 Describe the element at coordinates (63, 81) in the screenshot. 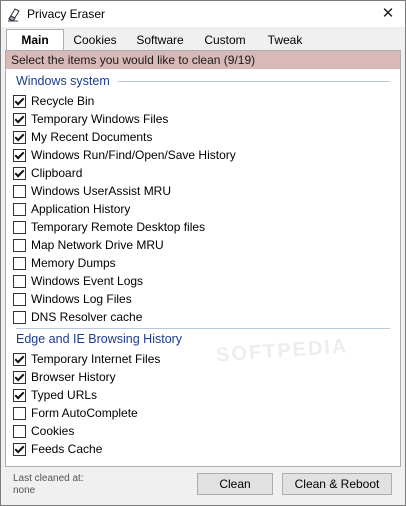

I see `group-header-windows-system: Windows system` at that location.